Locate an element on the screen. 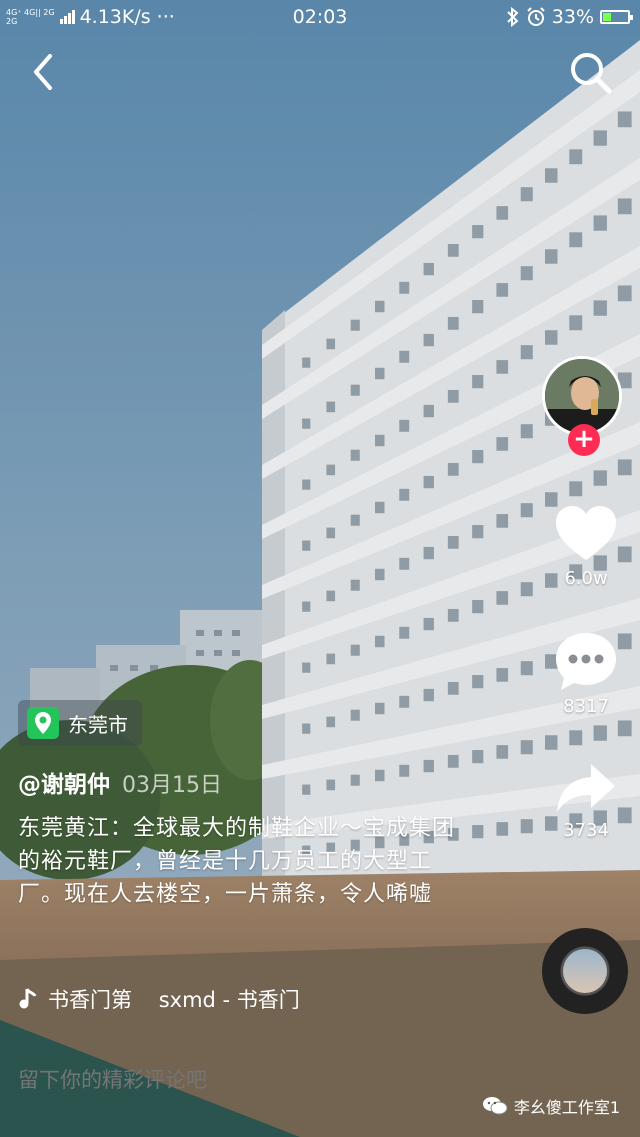 The image size is (640, 1137). chevron-left-icon is located at coordinates (43, 72).